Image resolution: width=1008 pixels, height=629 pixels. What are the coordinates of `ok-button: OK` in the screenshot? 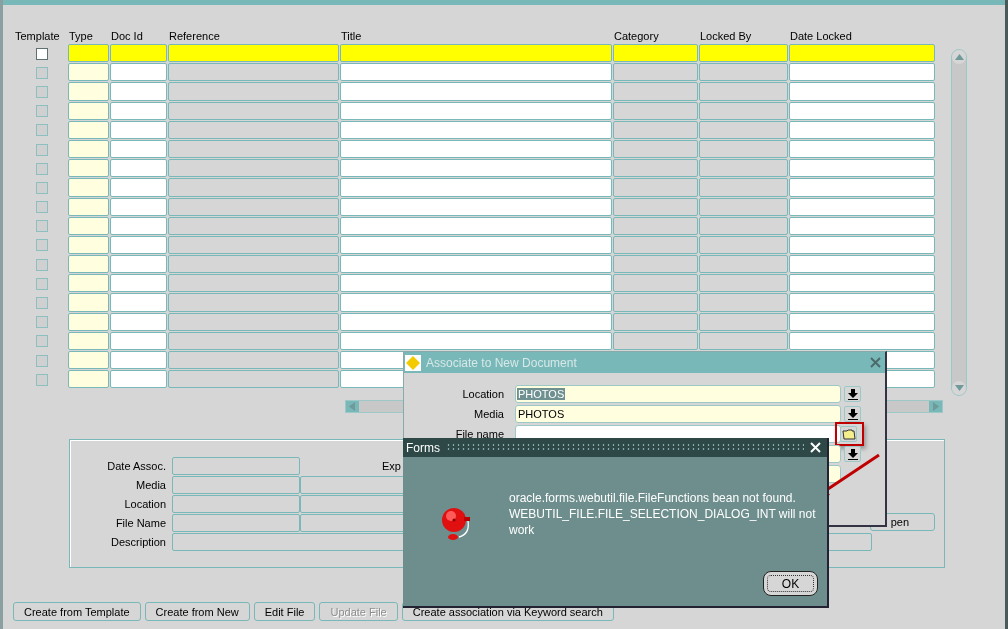 It's located at (790, 583).